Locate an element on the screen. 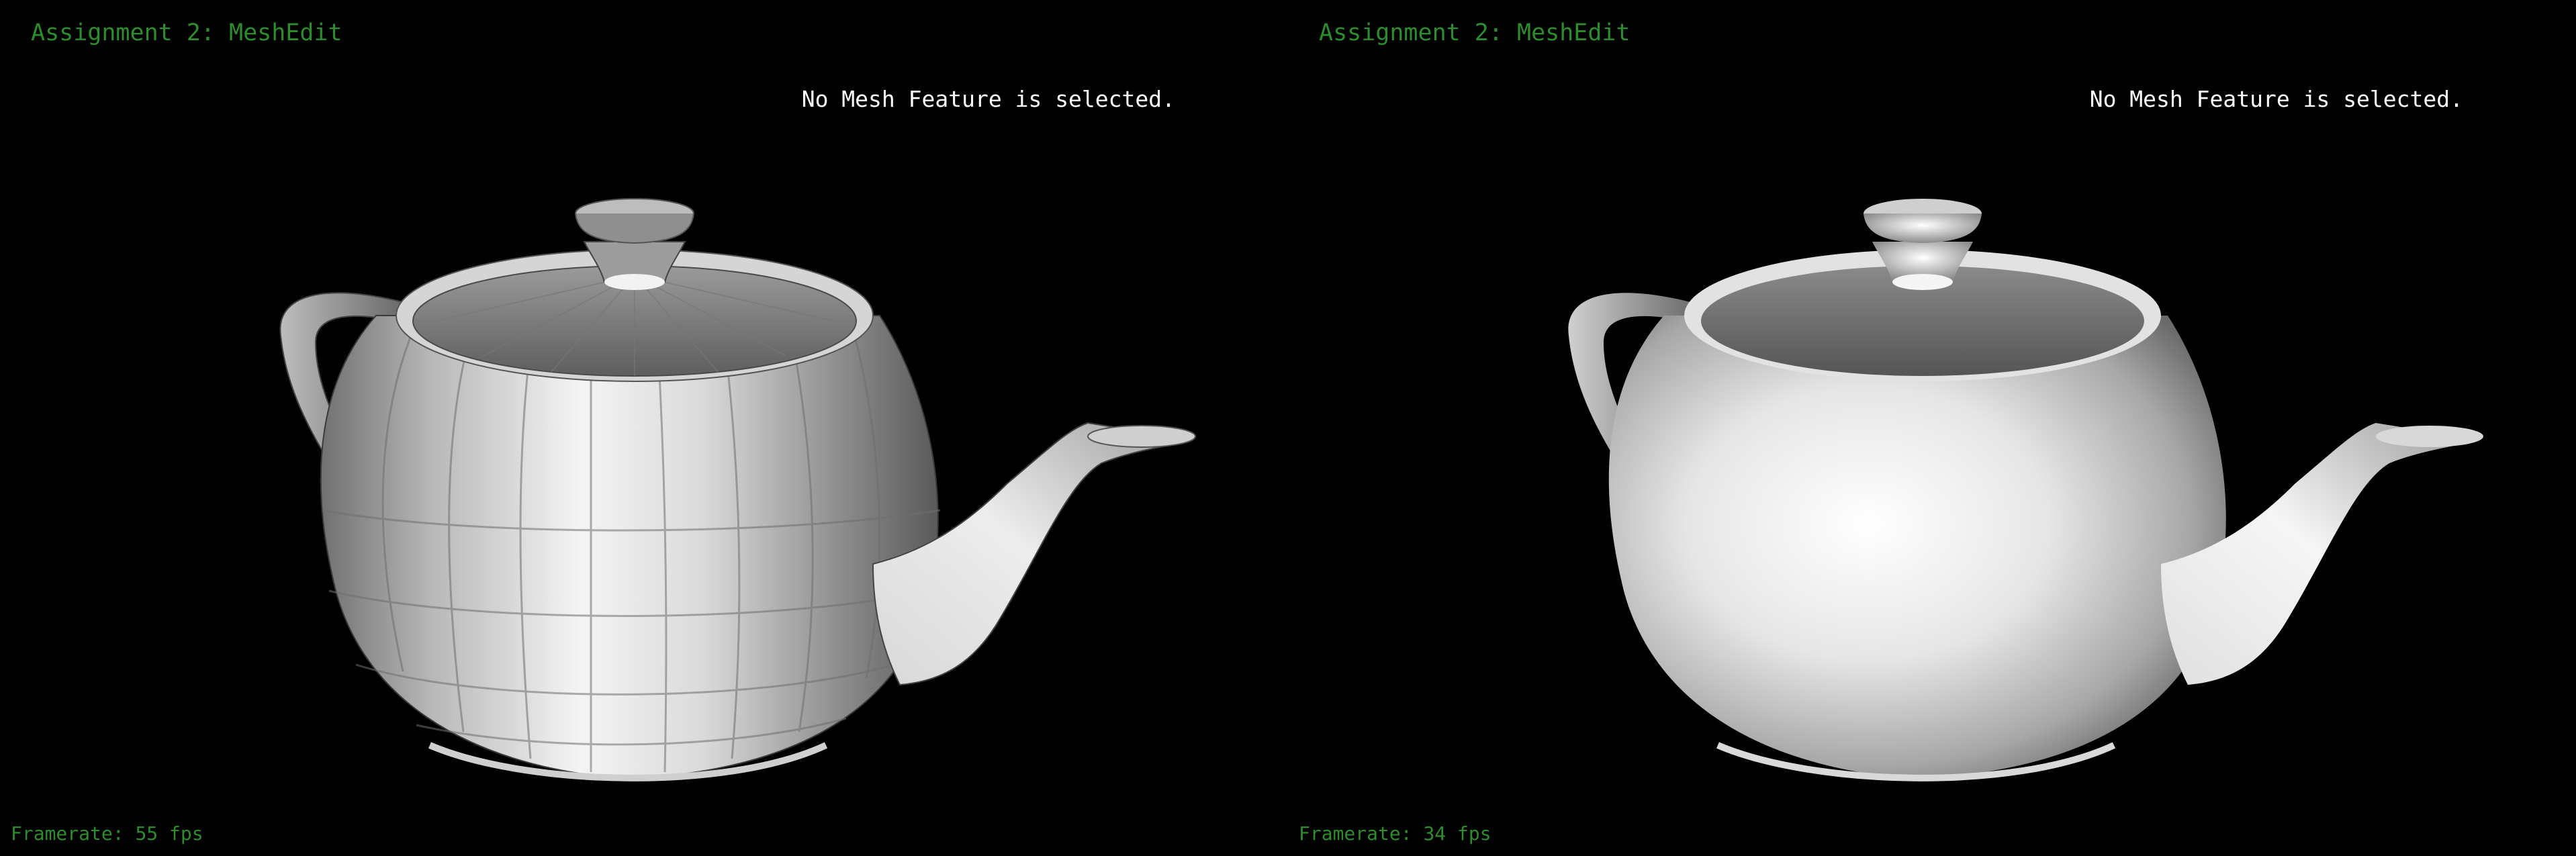 The width and height of the screenshot is (2576, 856). framerate-readout: Framerate: 55 fps is located at coordinates (107, 833).